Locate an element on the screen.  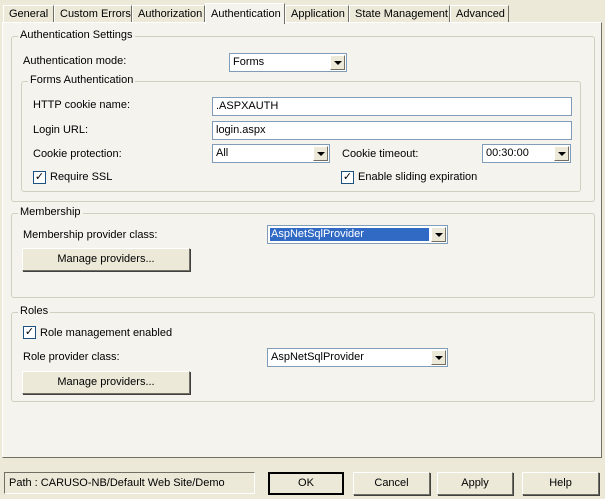
cookie-timeout-label: Cookie timeout: is located at coordinates (380, 154).